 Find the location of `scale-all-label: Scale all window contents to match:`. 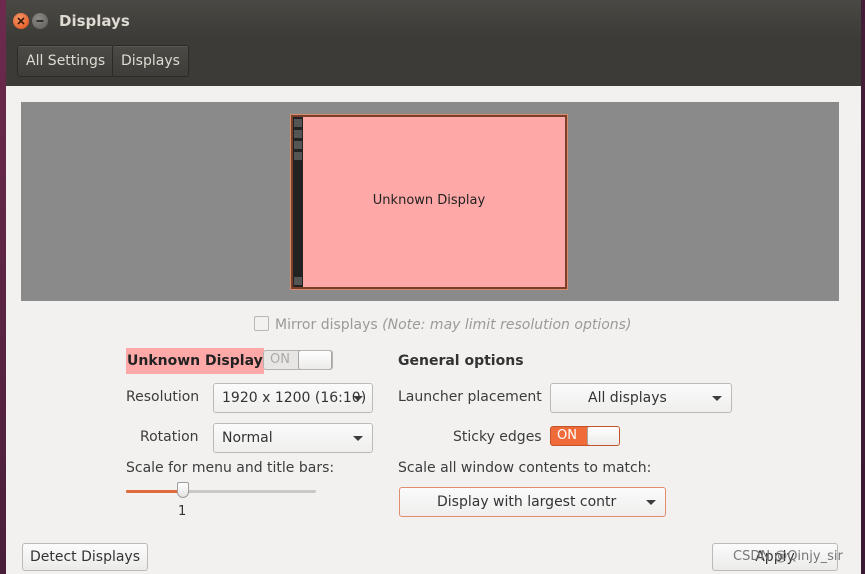

scale-all-label: Scale all window contents to match: is located at coordinates (525, 468).